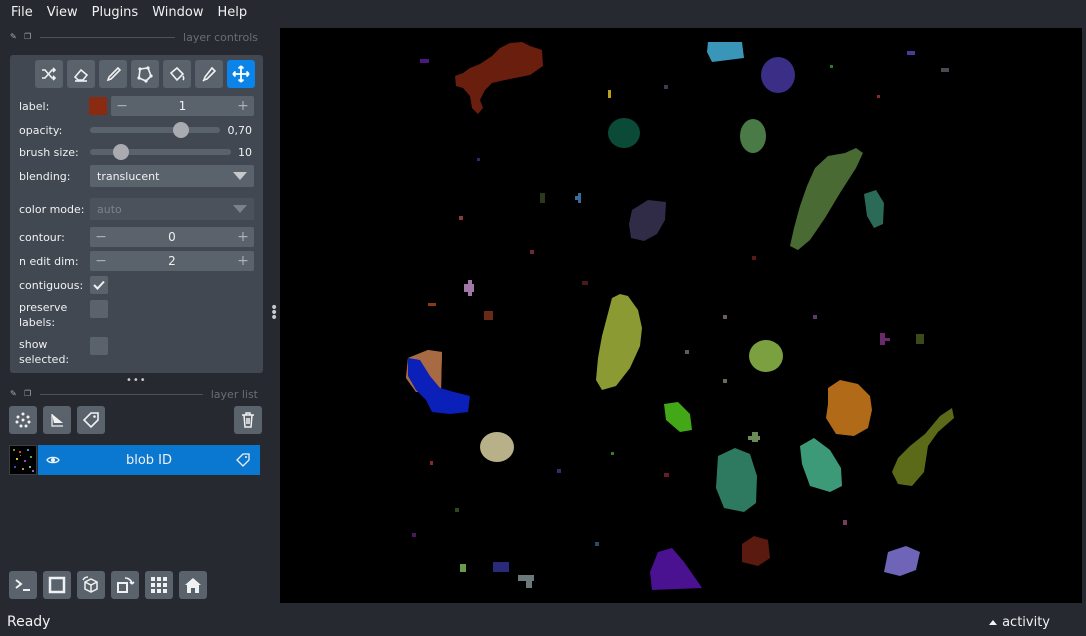  Describe the element at coordinates (115, 13) in the screenshot. I see `menu-plugins: Plugins` at that location.